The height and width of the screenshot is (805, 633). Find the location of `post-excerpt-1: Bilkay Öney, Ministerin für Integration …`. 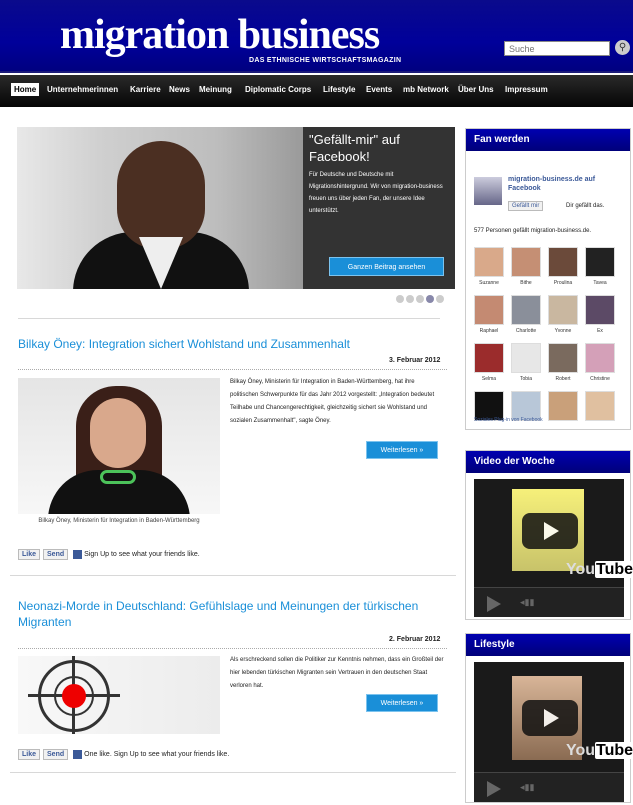

post-excerpt-1: Bilkay Öney, Ministerin für Integration … is located at coordinates (332, 401).